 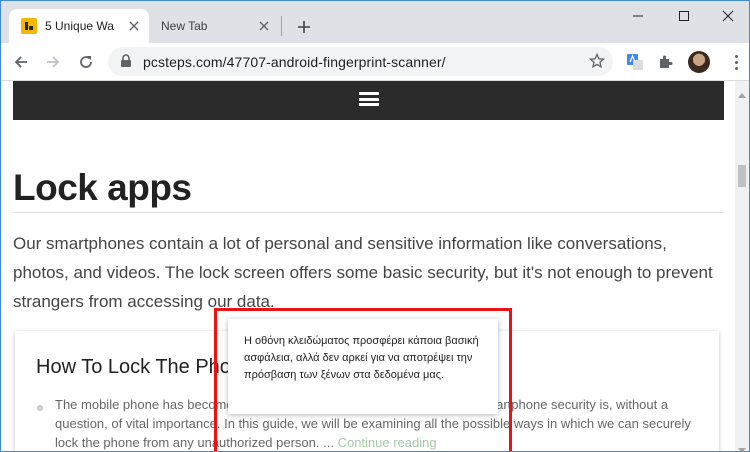 What do you see at coordinates (635, 62) in the screenshot?
I see `translate-extension-icon` at bounding box center [635, 62].